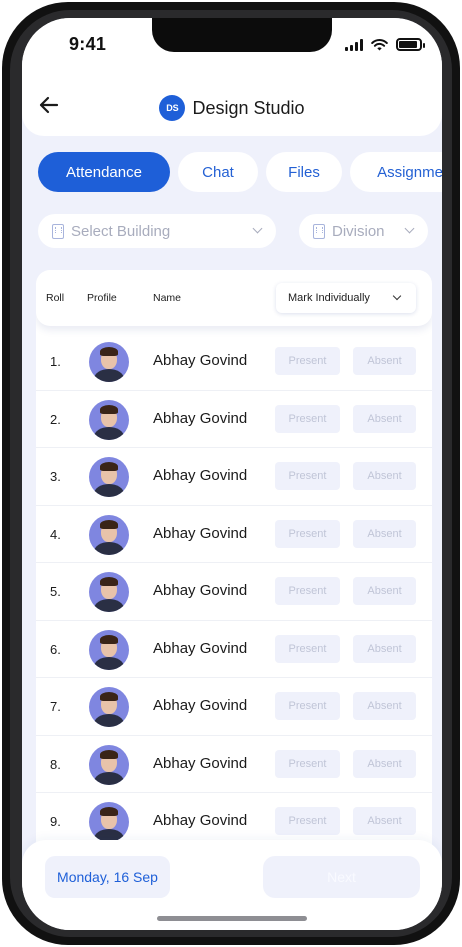 Image resolution: width=462 pixels, height=947 pixels. What do you see at coordinates (55, 361) in the screenshot?
I see `roll-number: 1.` at bounding box center [55, 361].